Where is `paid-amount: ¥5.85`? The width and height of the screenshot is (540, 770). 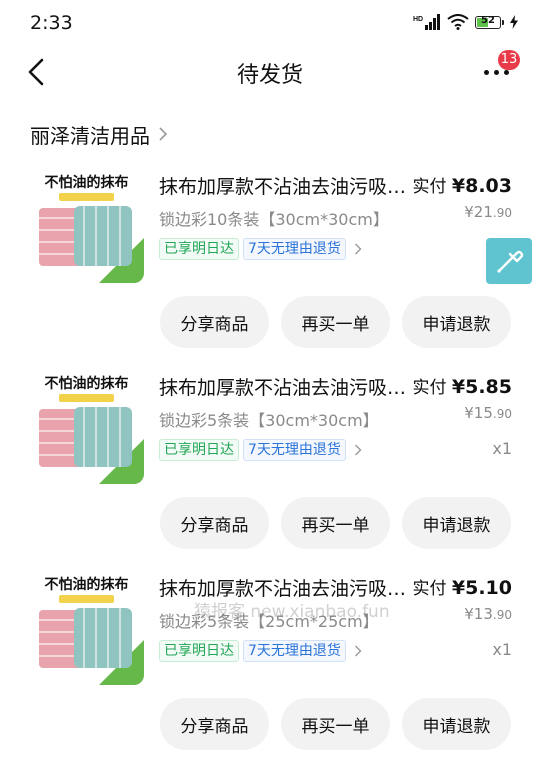 paid-amount: ¥5.85 is located at coordinates (481, 387).